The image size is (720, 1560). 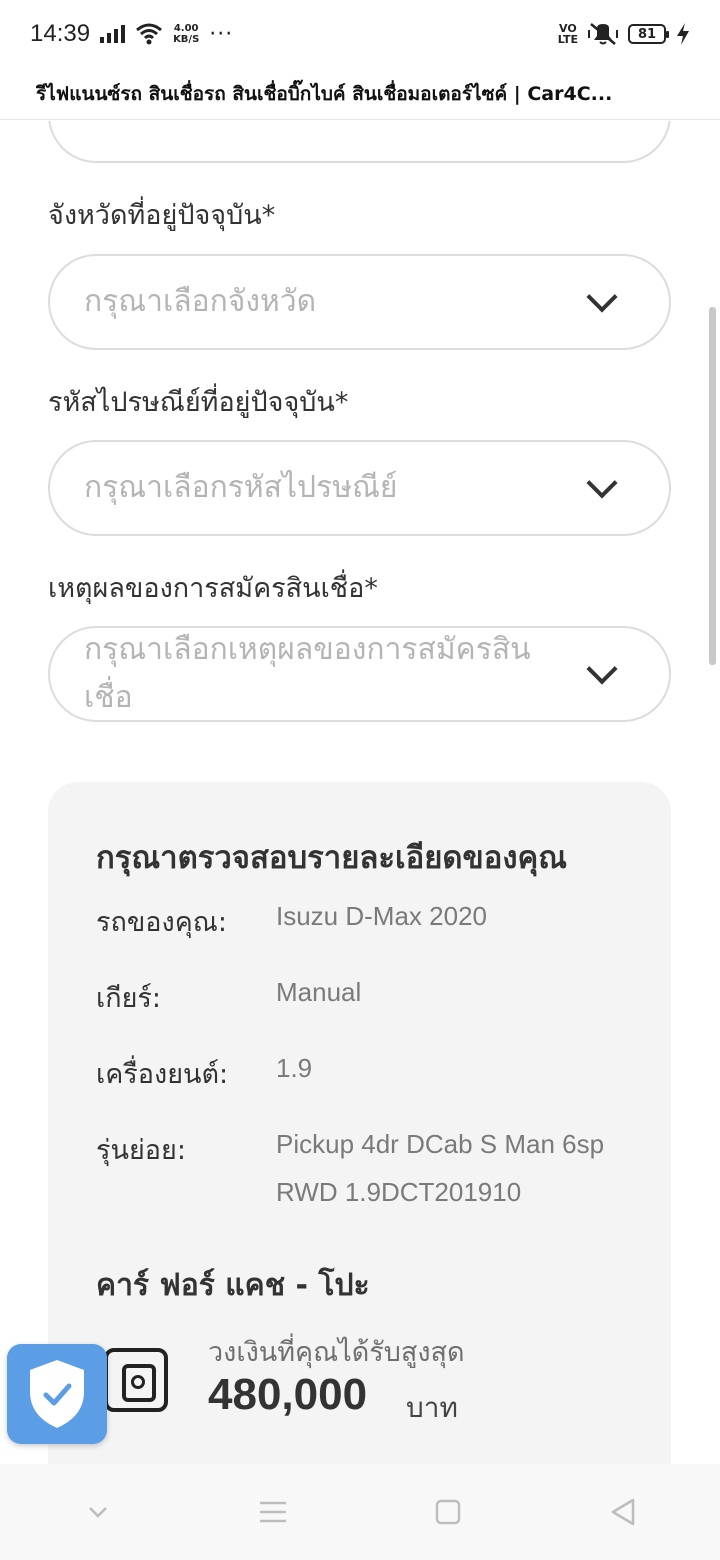 I want to click on menu-icon, so click(x=272, y=1512).